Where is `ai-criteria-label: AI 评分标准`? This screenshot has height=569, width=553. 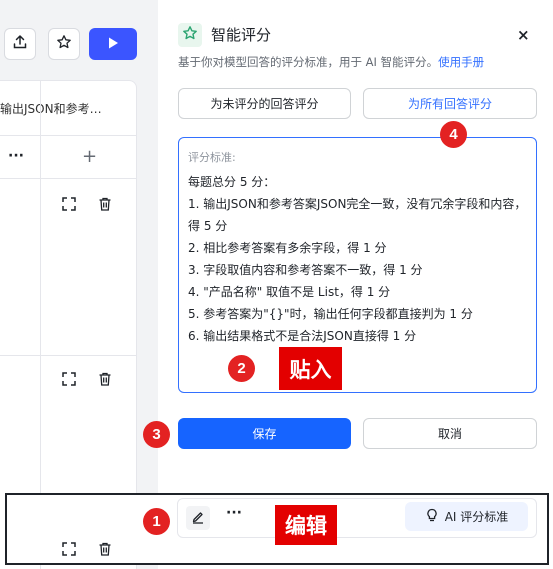 ai-criteria-label: AI 评分标准 is located at coordinates (476, 517).